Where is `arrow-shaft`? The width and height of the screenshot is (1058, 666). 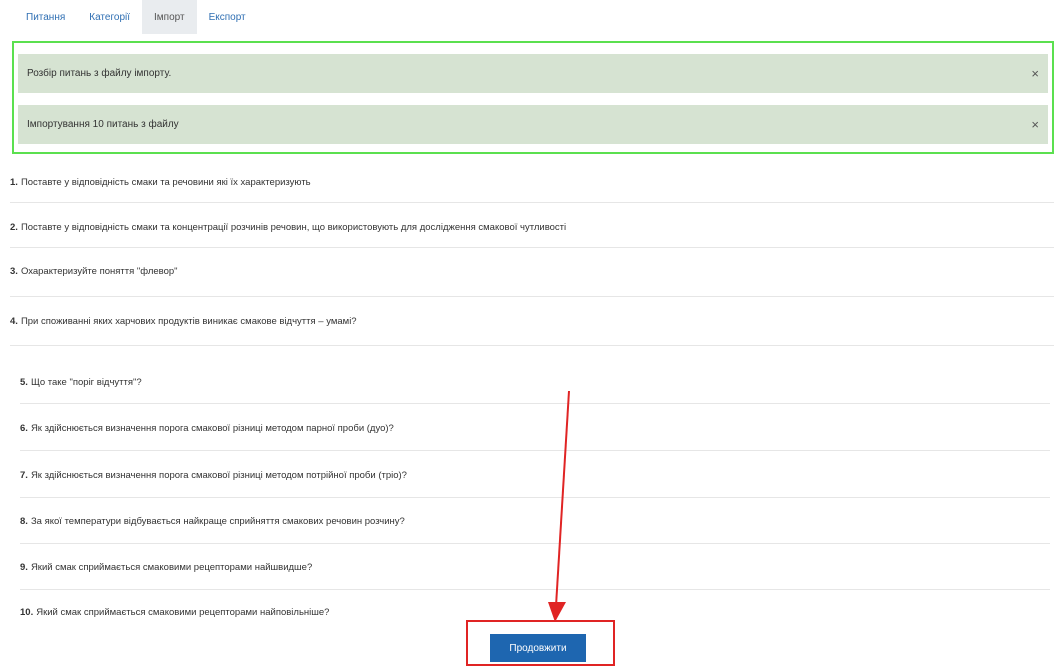
arrow-shaft is located at coordinates (562, 498).